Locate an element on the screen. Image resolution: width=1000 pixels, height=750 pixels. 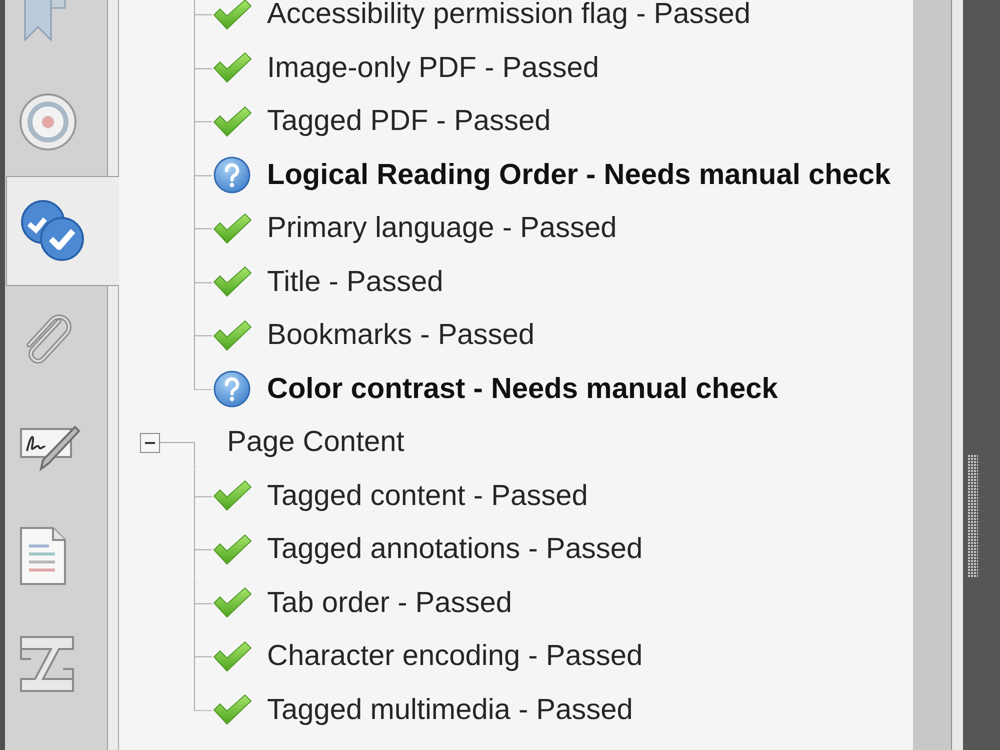
signature-pen-icon is located at coordinates (50, 448).